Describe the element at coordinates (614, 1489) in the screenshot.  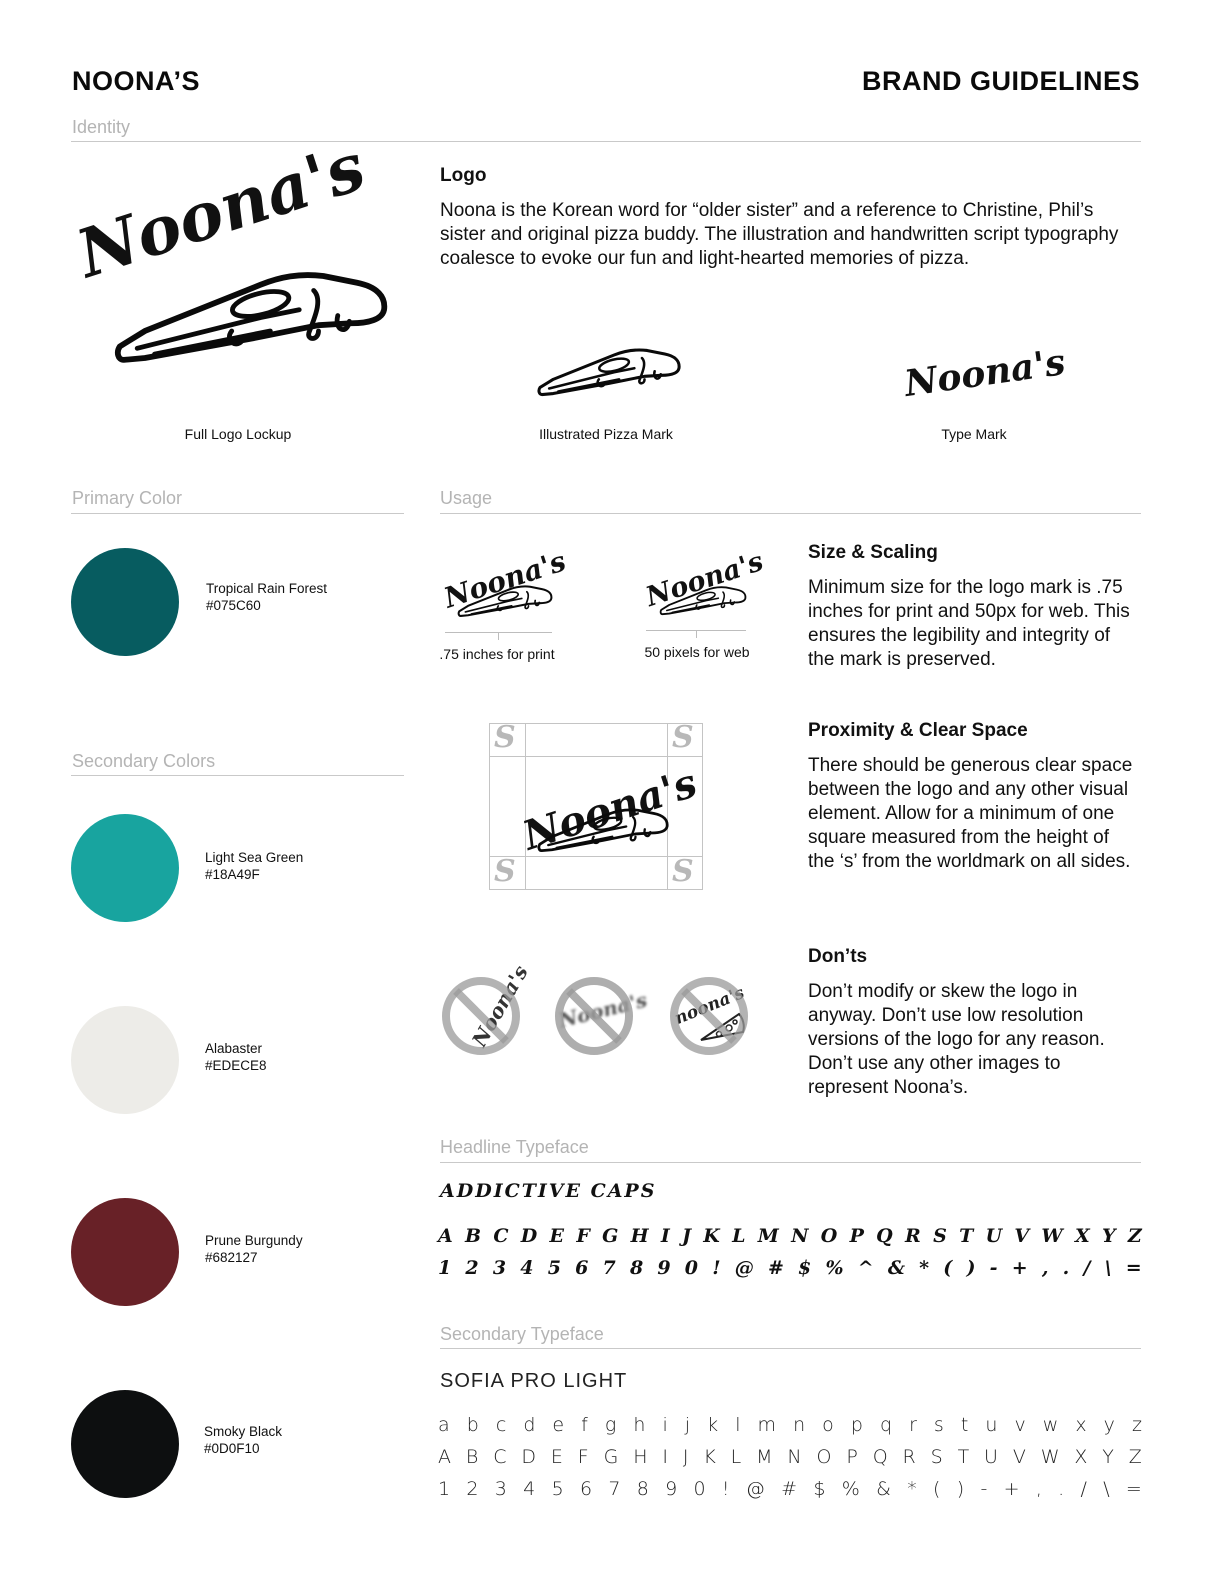
I see `glyph: 7` at that location.